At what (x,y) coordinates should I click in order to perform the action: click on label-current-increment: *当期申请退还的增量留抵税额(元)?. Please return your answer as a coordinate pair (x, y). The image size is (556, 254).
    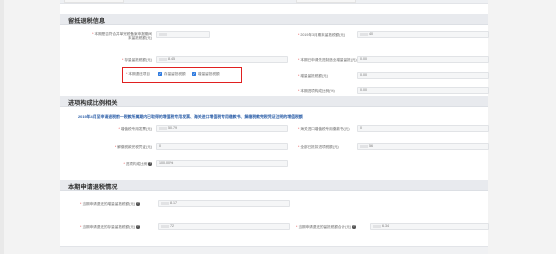
    Looking at the image, I should click on (110, 203).